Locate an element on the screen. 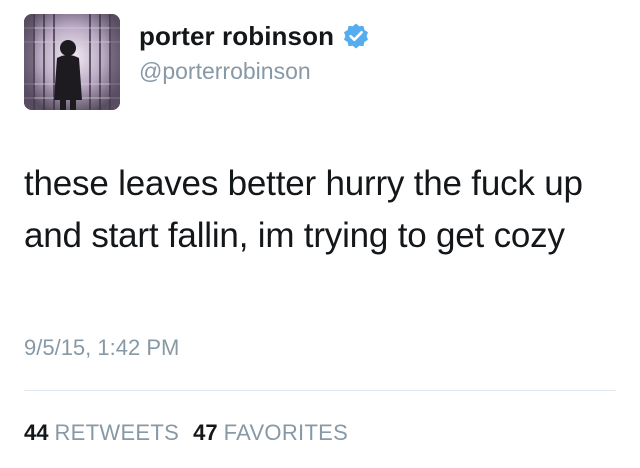 The height and width of the screenshot is (468, 640). favorites-count: 47 is located at coordinates (205, 432).